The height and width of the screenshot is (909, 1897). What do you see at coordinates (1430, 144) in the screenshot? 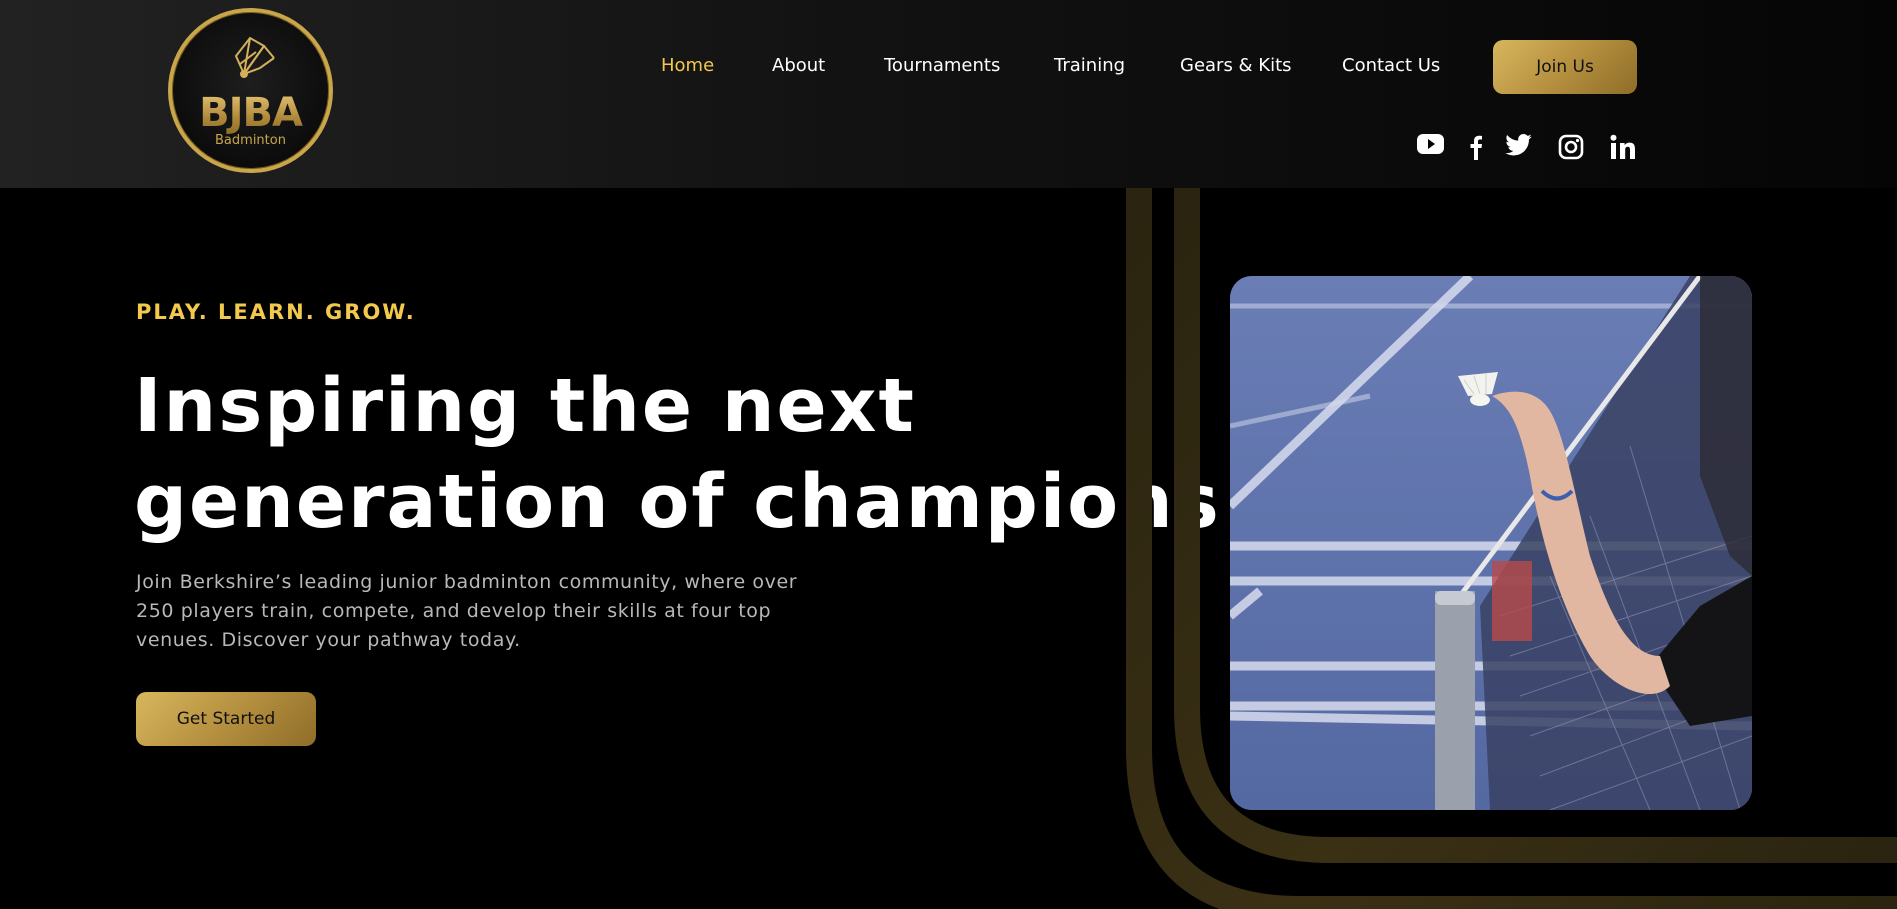
I see `youtube-icon` at bounding box center [1430, 144].